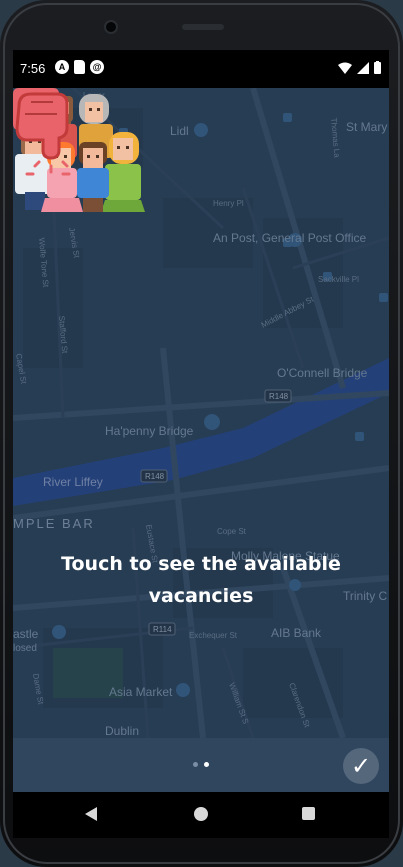  I want to click on android-navigation-bar, so click(201, 815).